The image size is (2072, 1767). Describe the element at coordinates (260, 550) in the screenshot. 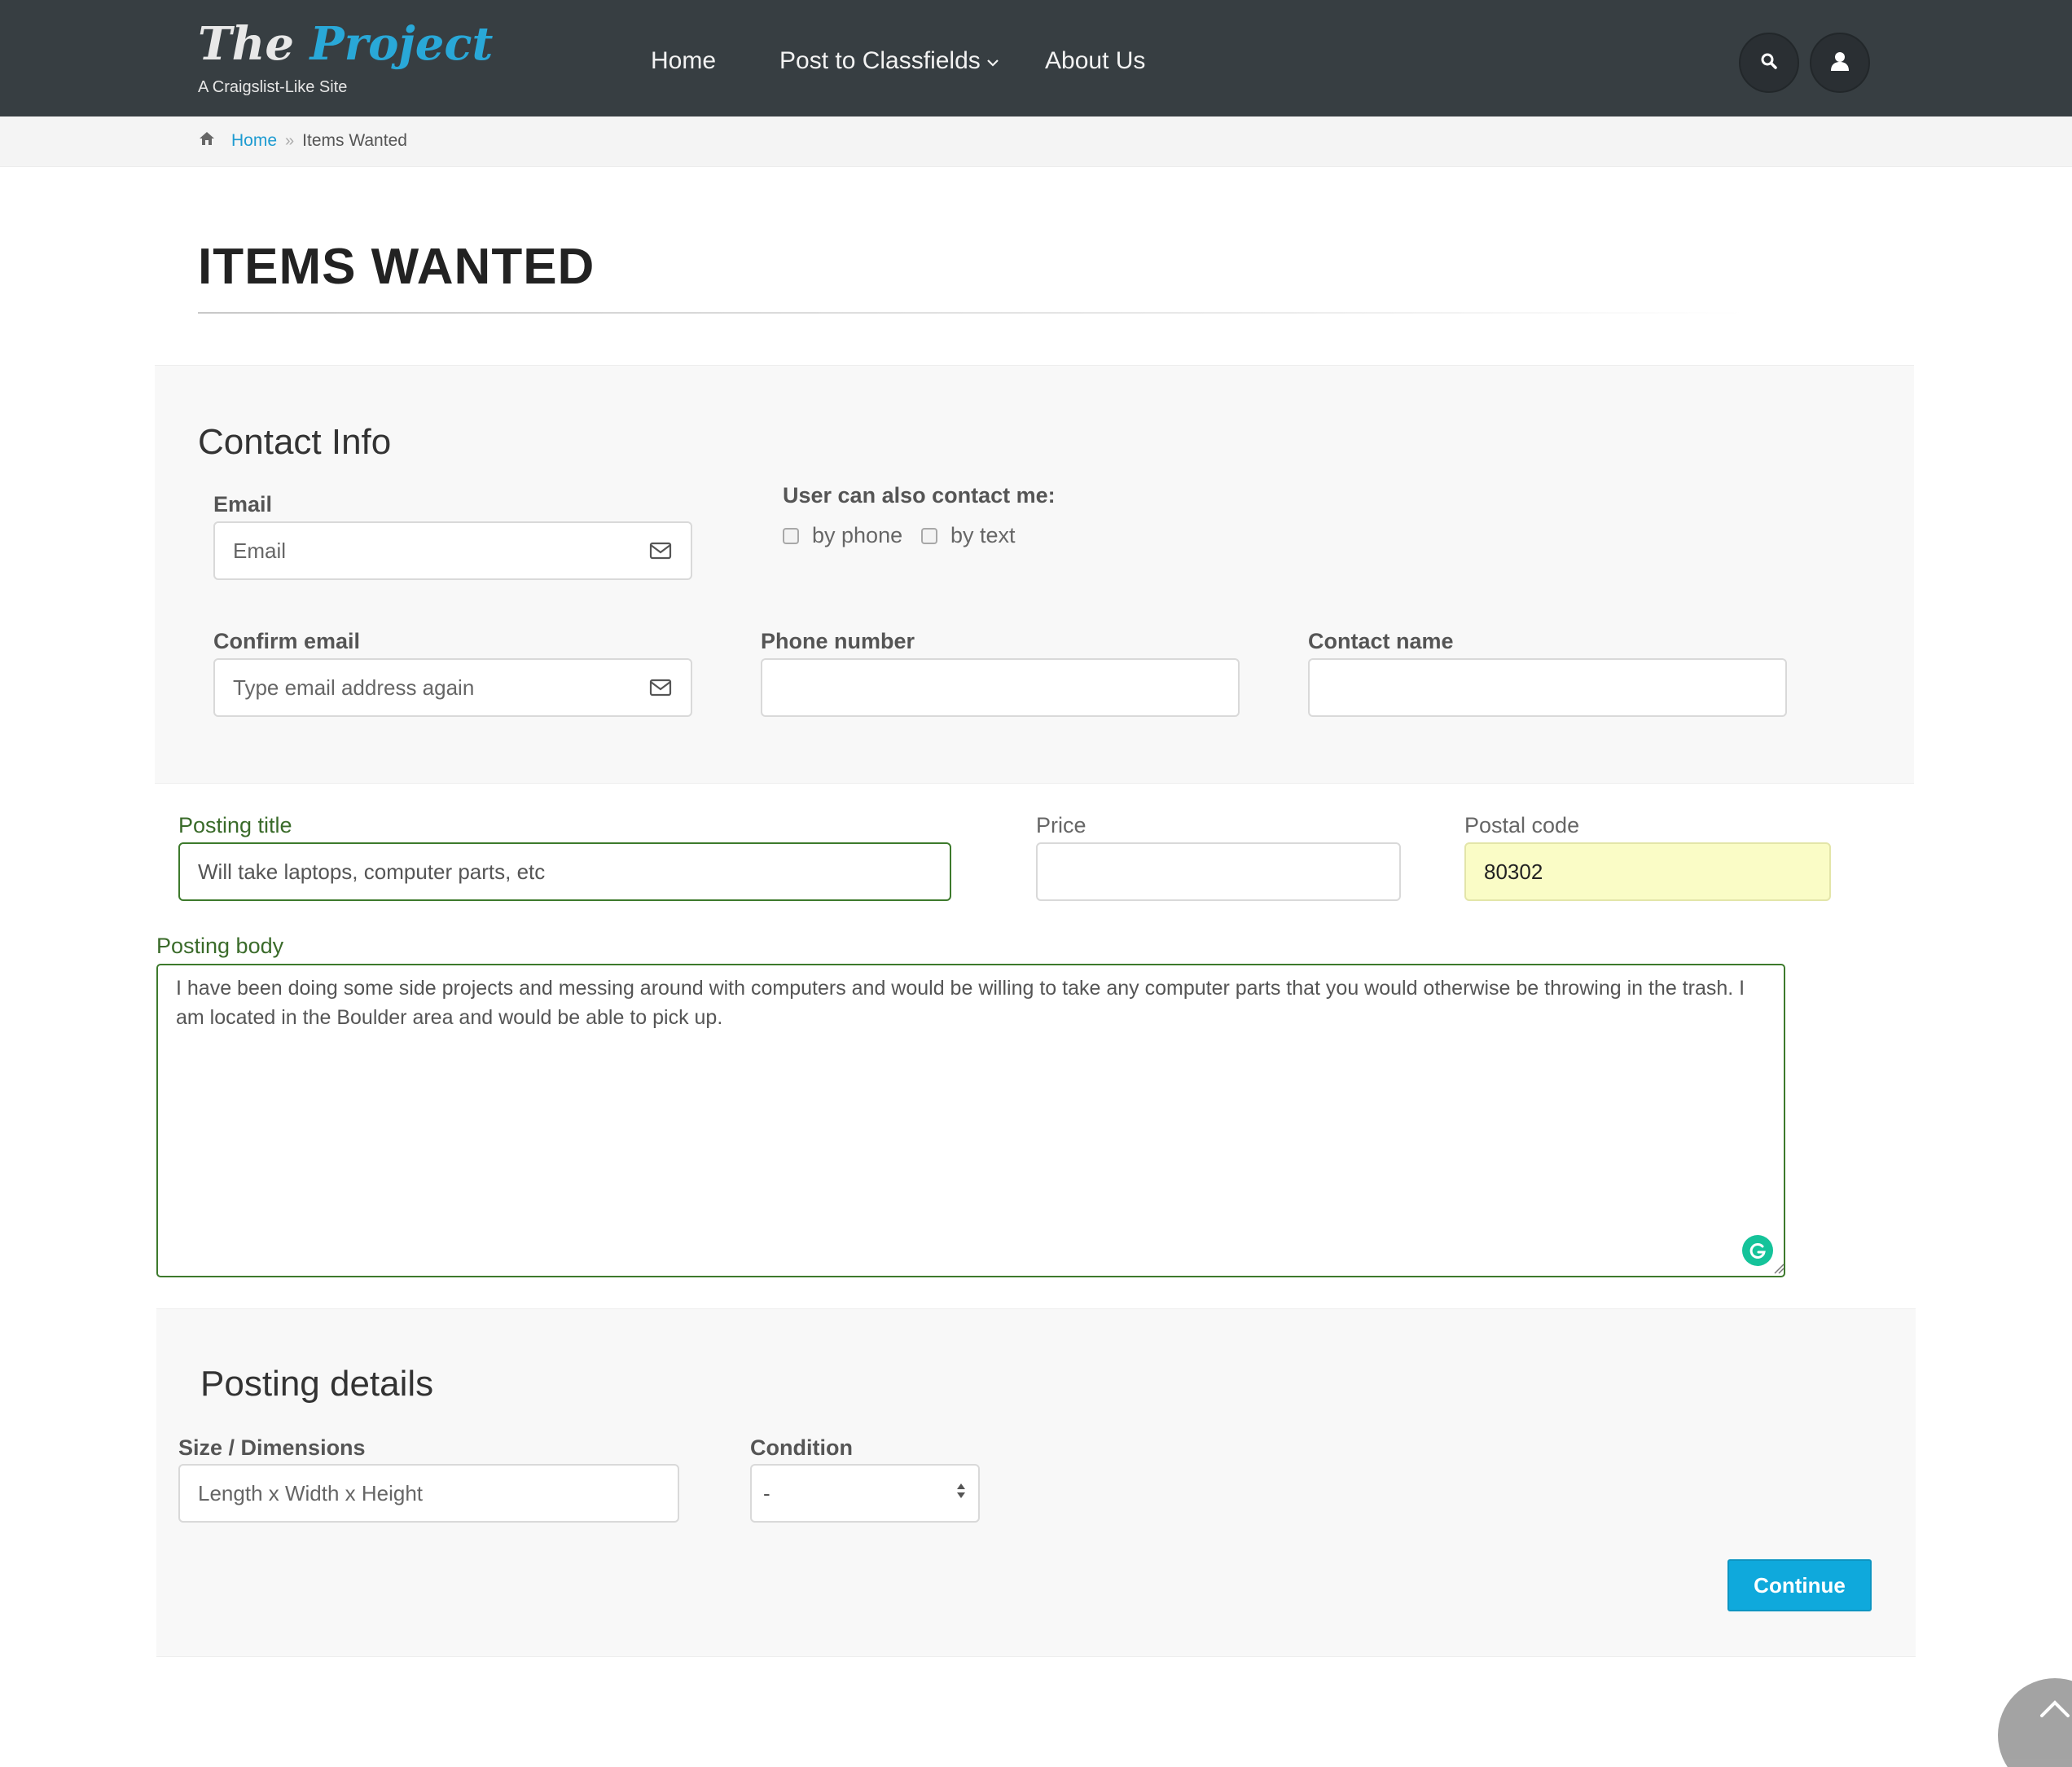

I see `email-placeholder: Email` at that location.